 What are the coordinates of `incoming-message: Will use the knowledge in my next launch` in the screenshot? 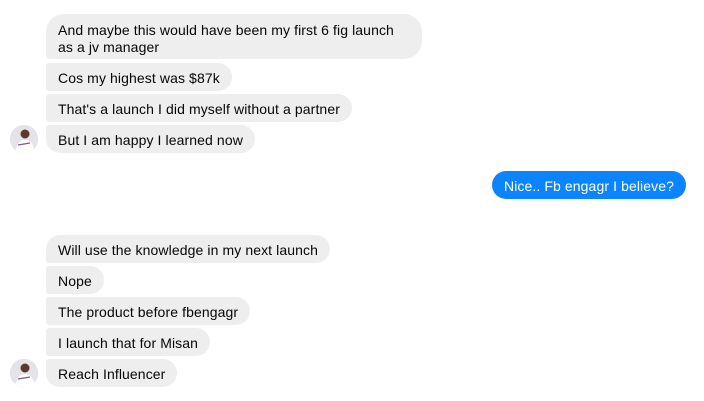 It's located at (188, 249).